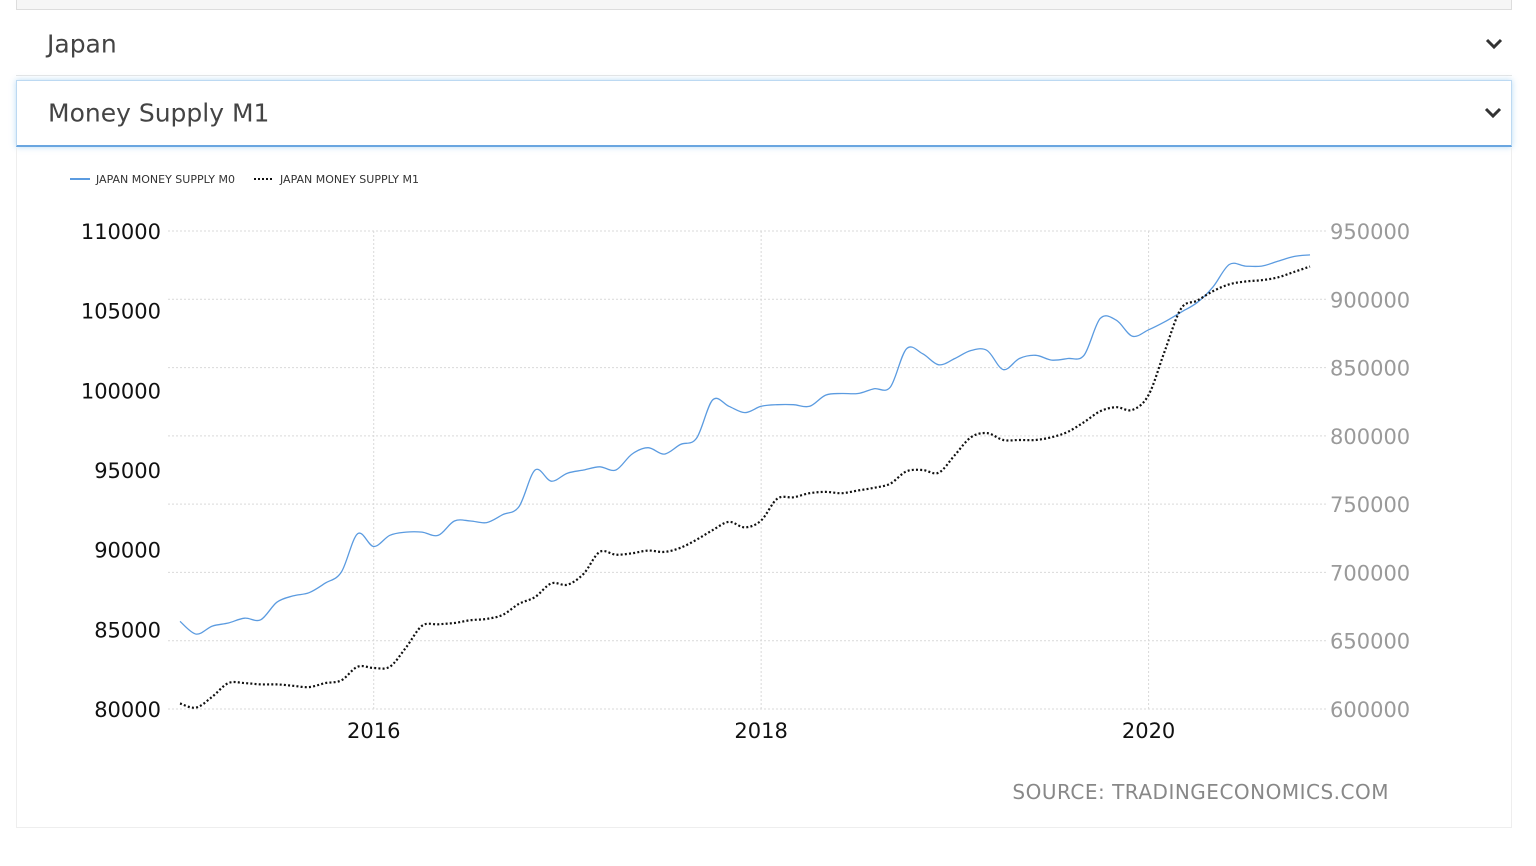 Image resolution: width=1536 pixels, height=866 pixels. Describe the element at coordinates (1148, 731) in the screenshot. I see `x-axis-tick-label: 2020` at that location.